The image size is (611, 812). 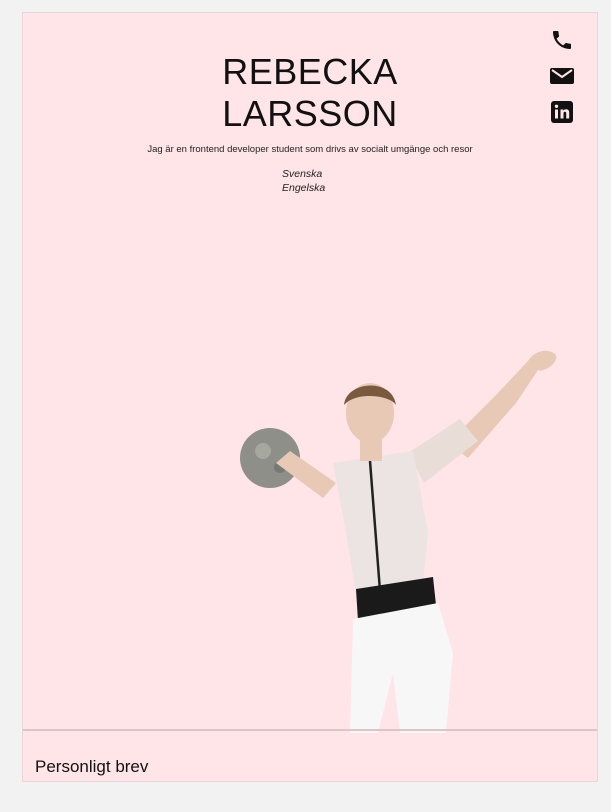 I want to click on profile-name-last: LARSSON, so click(x=310, y=113).